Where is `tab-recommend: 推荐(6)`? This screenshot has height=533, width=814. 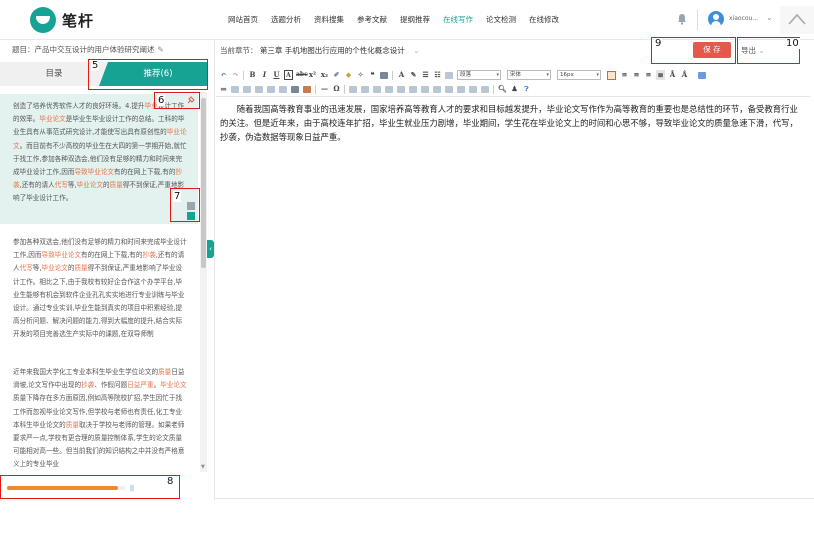
tab-recommend: 推荐(6) is located at coordinates (153, 74).